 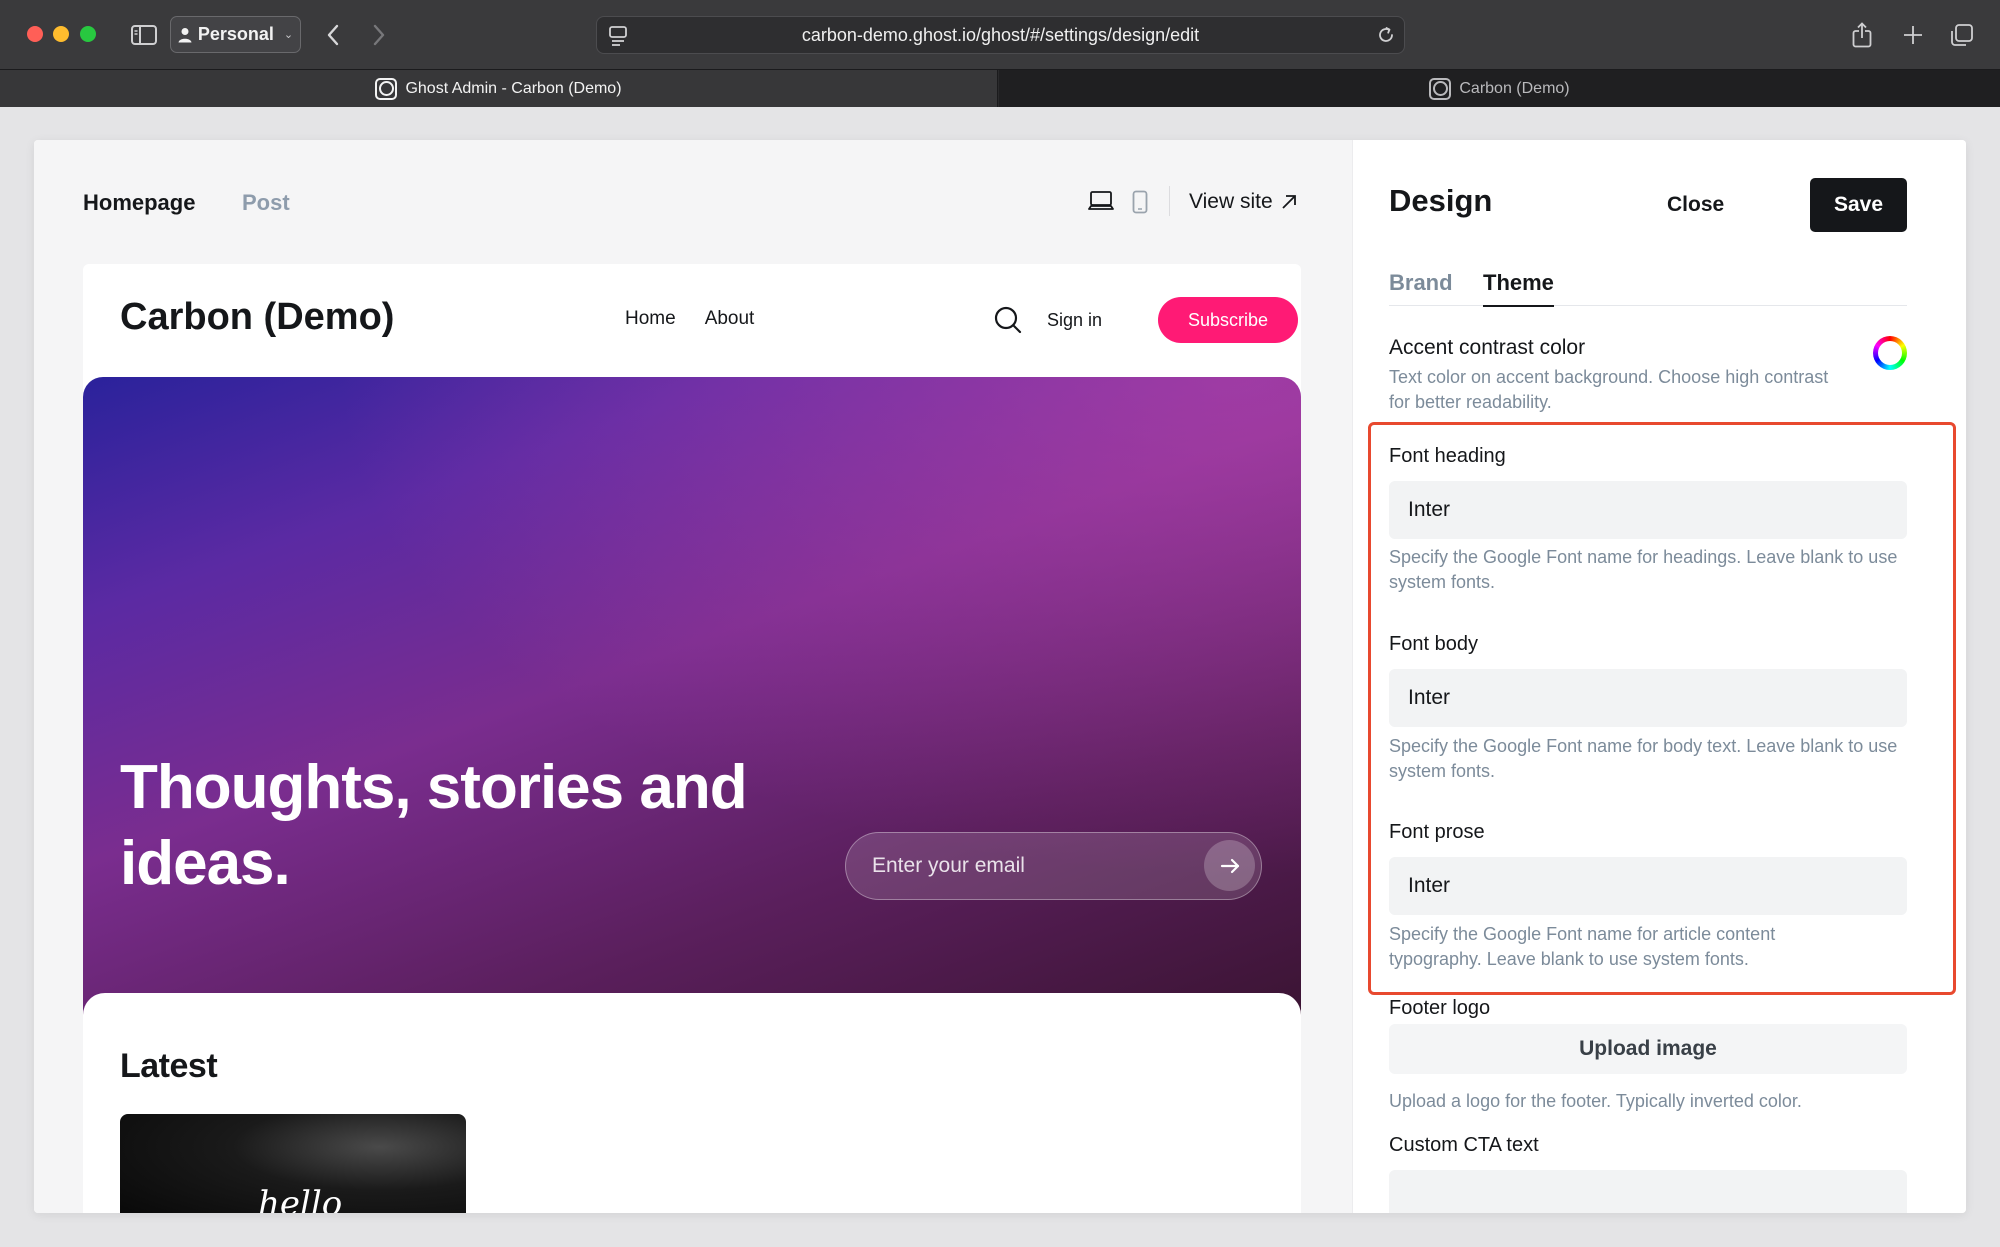 I want to click on font-body-input, so click(x=1648, y=698).